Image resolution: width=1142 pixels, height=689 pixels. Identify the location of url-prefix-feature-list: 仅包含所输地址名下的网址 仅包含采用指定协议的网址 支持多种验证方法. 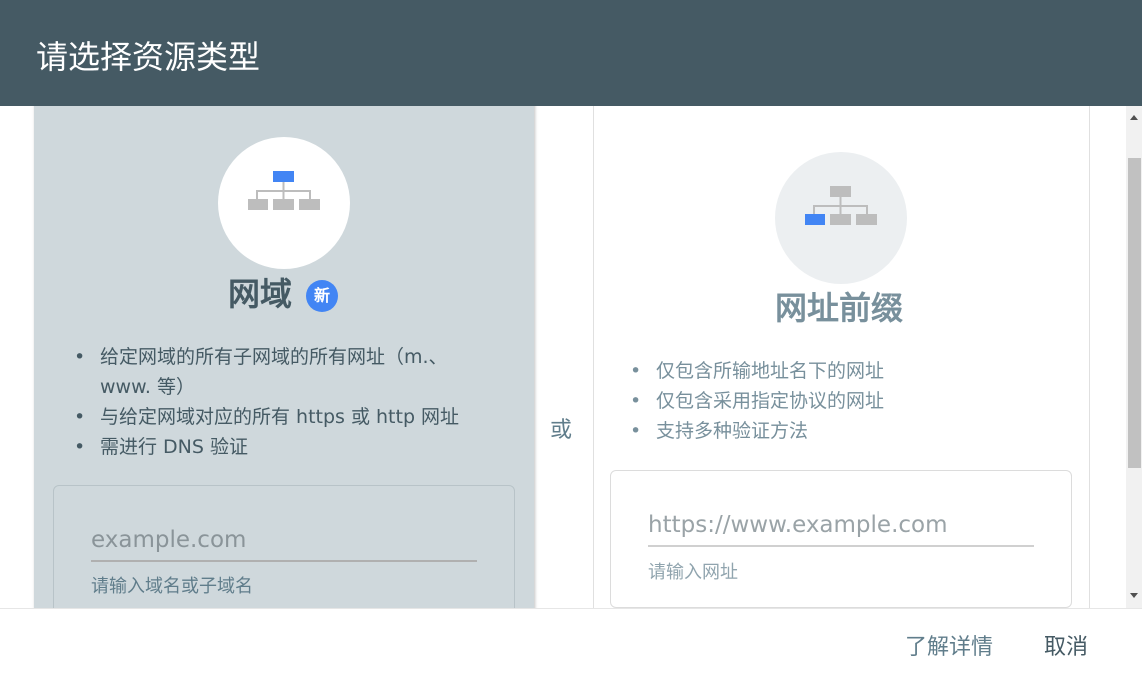
(840, 401).